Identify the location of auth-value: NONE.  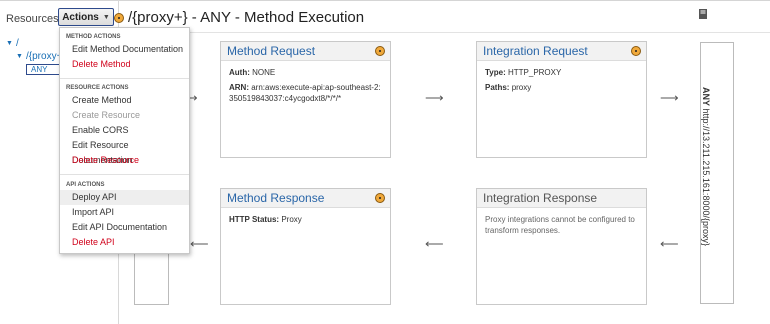
(264, 72).